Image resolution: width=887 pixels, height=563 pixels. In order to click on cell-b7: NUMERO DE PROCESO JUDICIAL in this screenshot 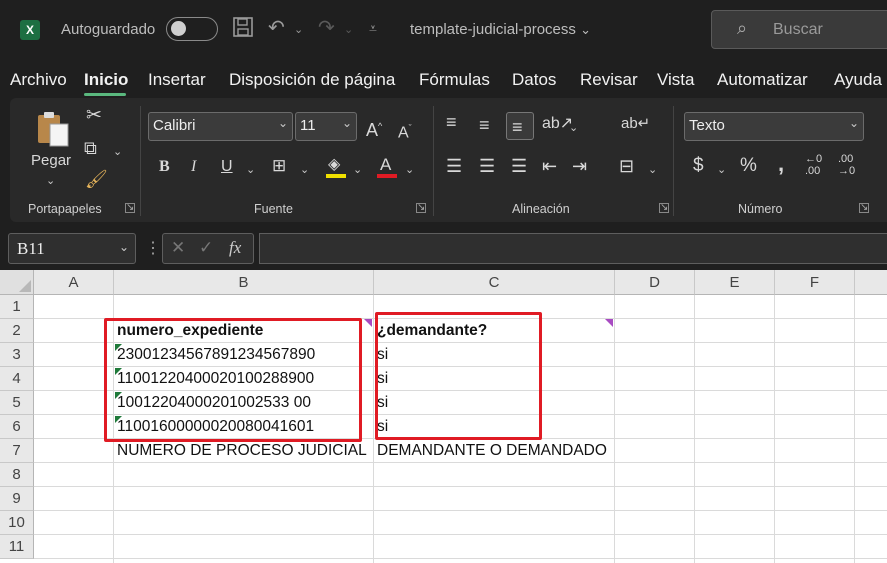, I will do `click(242, 451)`.